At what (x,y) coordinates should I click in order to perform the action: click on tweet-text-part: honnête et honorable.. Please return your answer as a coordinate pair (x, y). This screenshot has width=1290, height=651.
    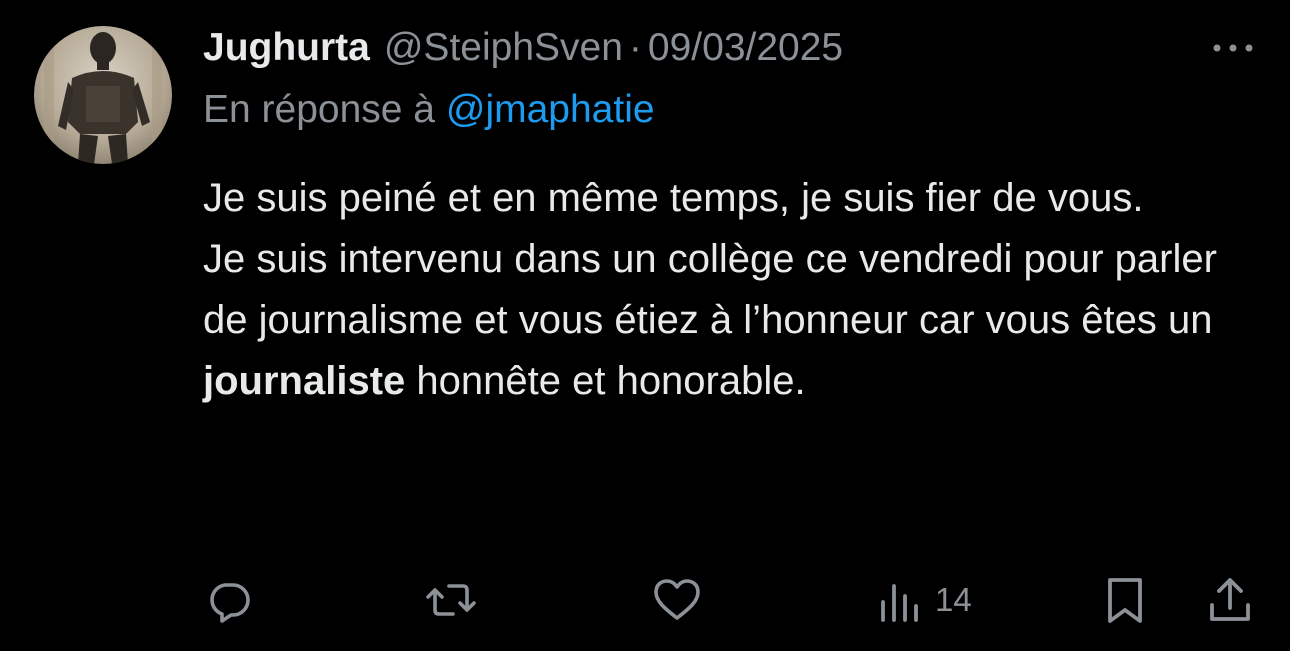
    Looking at the image, I should click on (611, 381).